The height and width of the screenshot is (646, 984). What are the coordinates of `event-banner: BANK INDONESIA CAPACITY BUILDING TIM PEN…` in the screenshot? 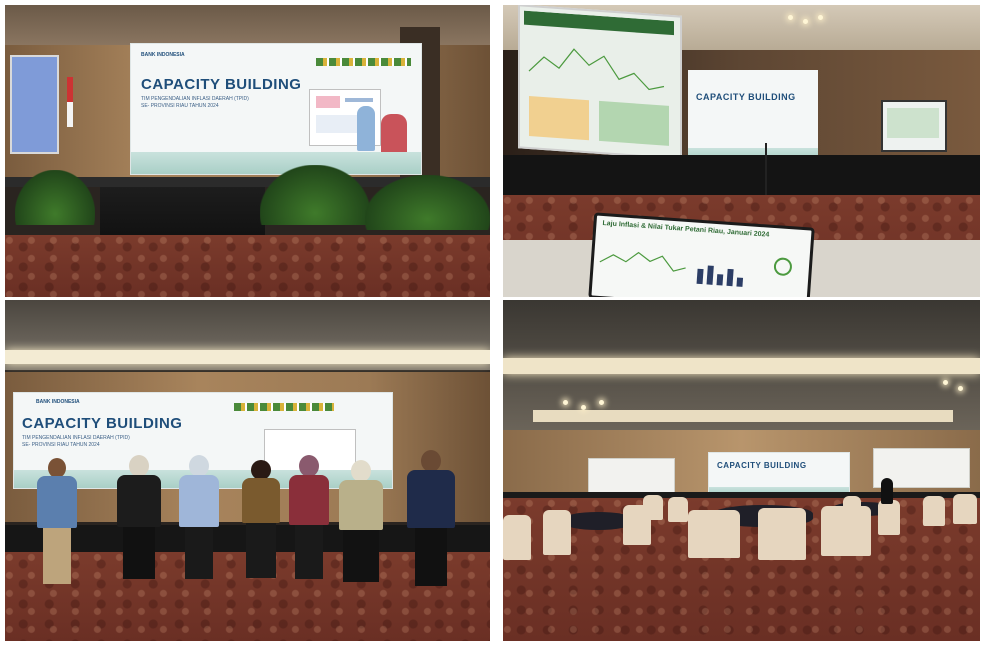 It's located at (276, 109).